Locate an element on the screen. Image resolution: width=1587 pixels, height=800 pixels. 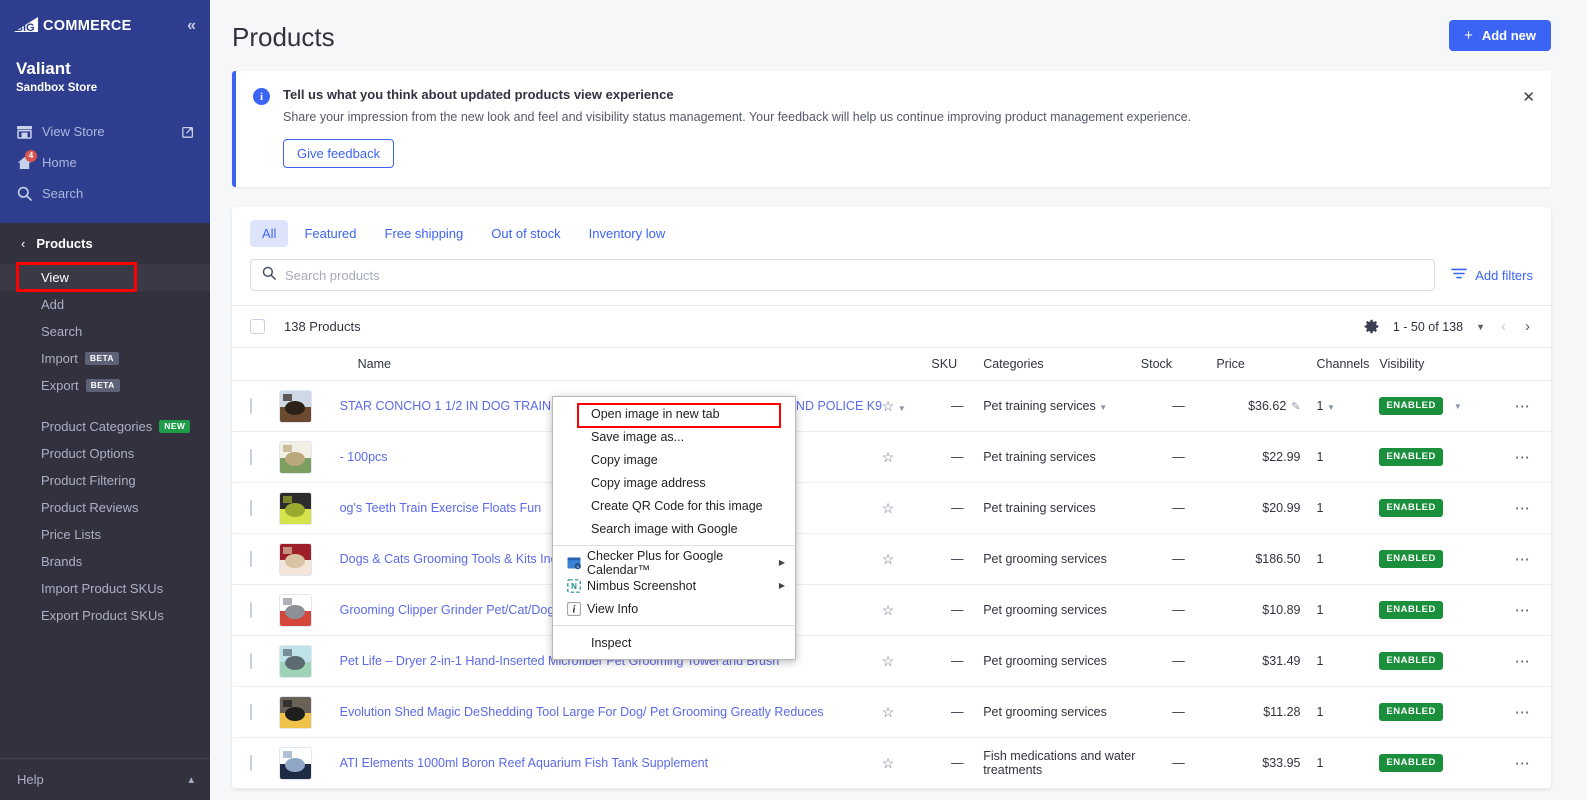
edit-pencil-icon: ✎ is located at coordinates (1295, 406).